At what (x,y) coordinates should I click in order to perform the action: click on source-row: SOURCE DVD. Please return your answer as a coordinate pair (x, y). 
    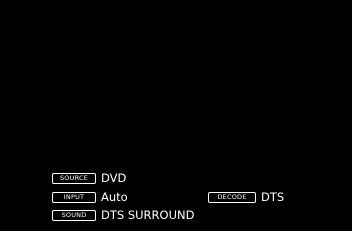
    Looking at the image, I should click on (89, 178).